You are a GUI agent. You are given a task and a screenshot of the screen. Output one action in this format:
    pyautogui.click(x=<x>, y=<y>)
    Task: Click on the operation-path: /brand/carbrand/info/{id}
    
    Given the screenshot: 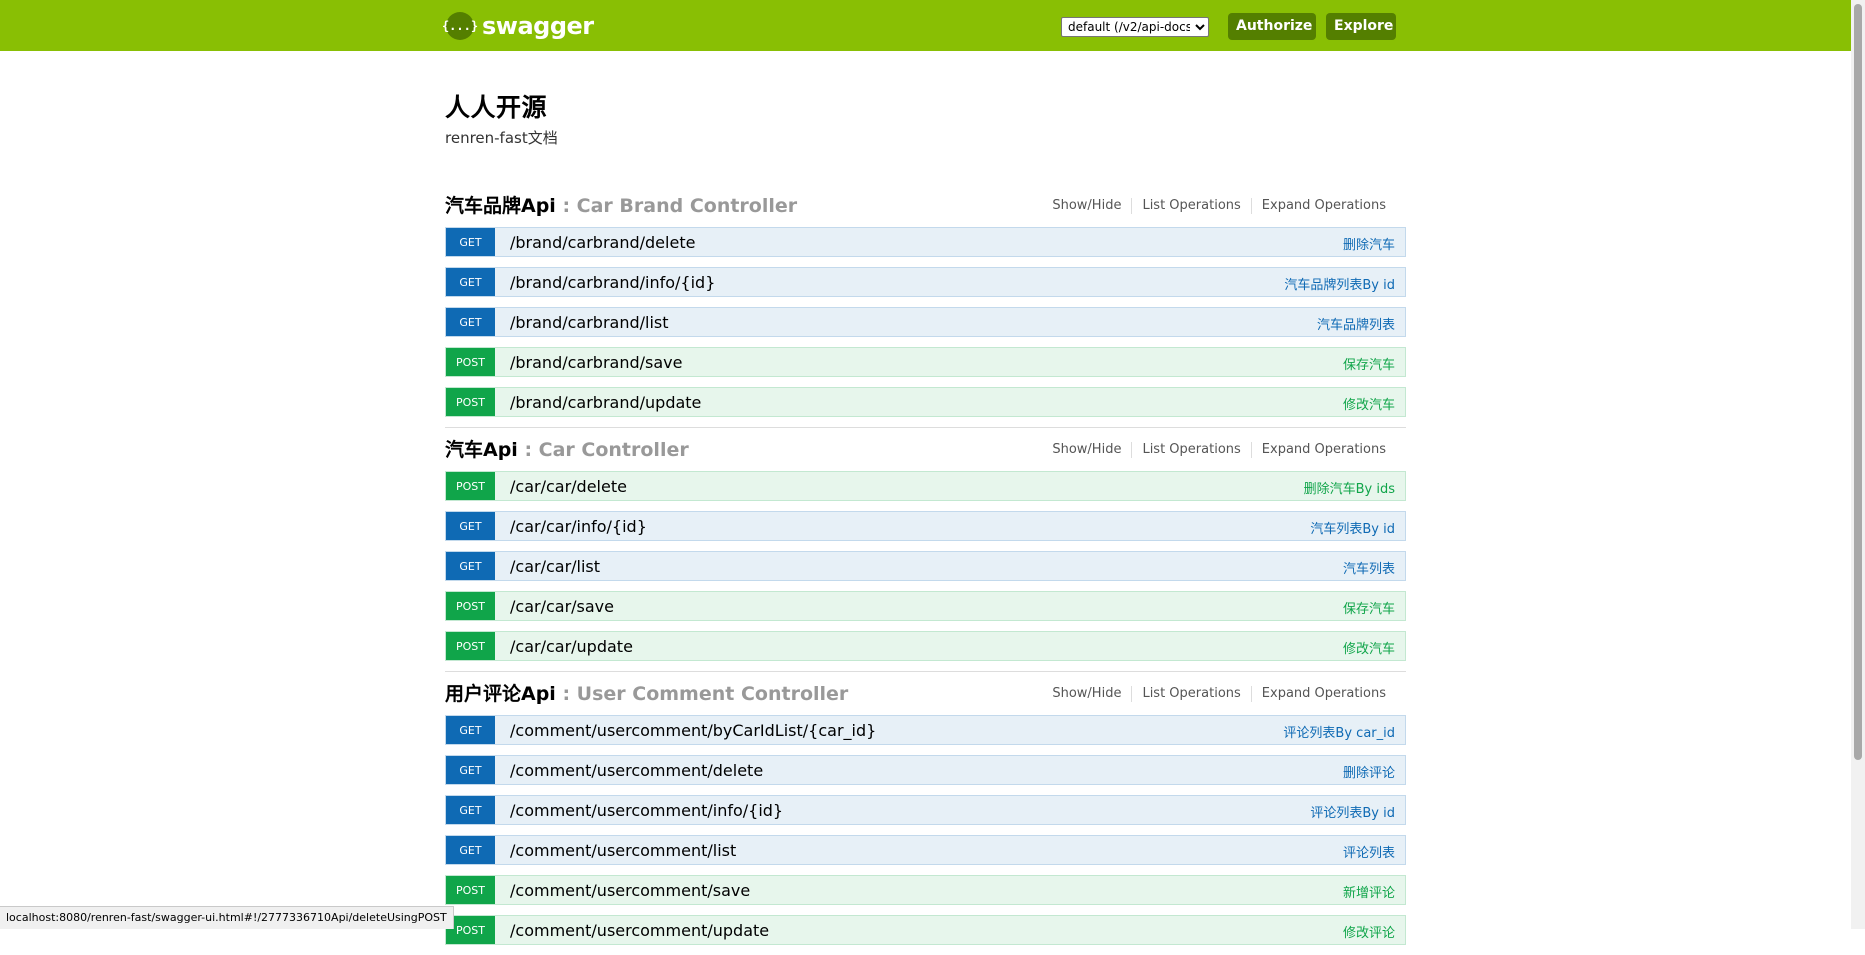 What is the action you would take?
    pyautogui.click(x=612, y=282)
    